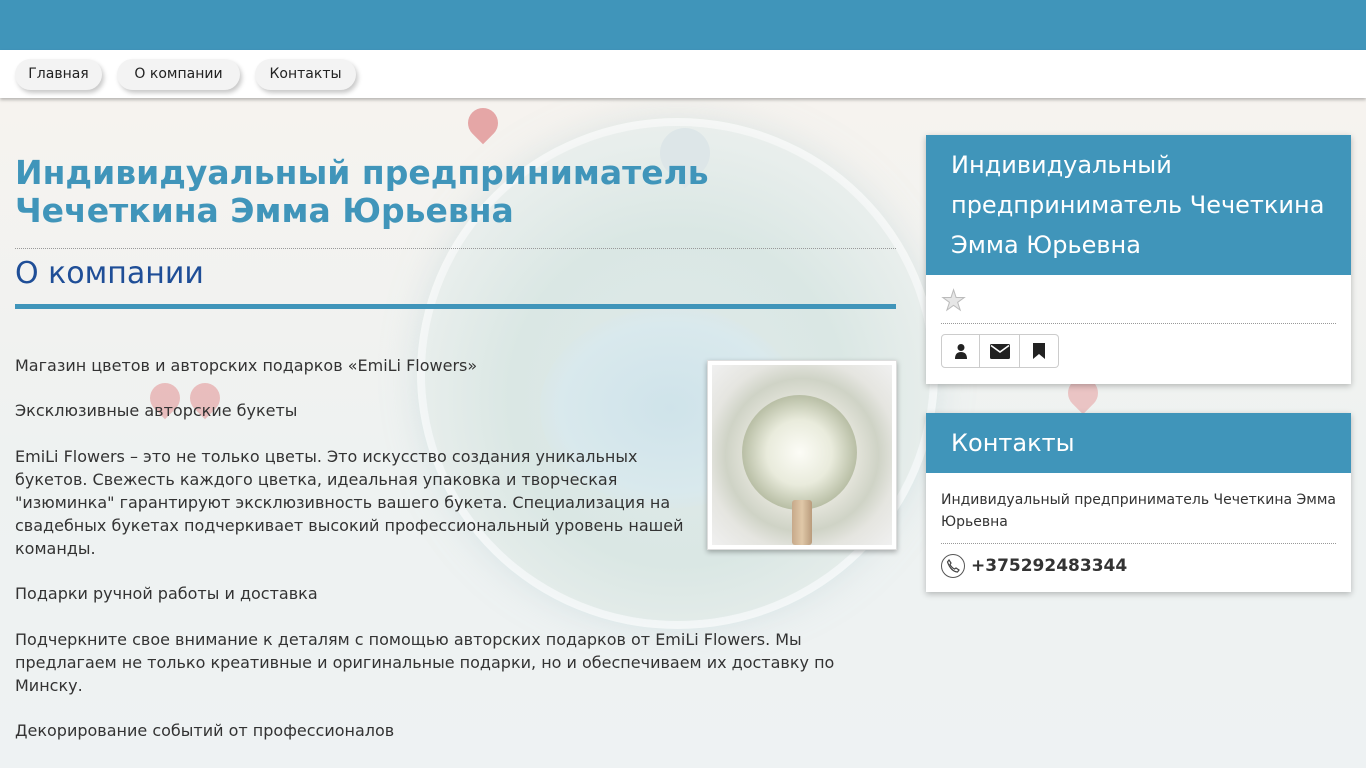 The image size is (1366, 768). I want to click on company-card-divider, so click(1138, 323).